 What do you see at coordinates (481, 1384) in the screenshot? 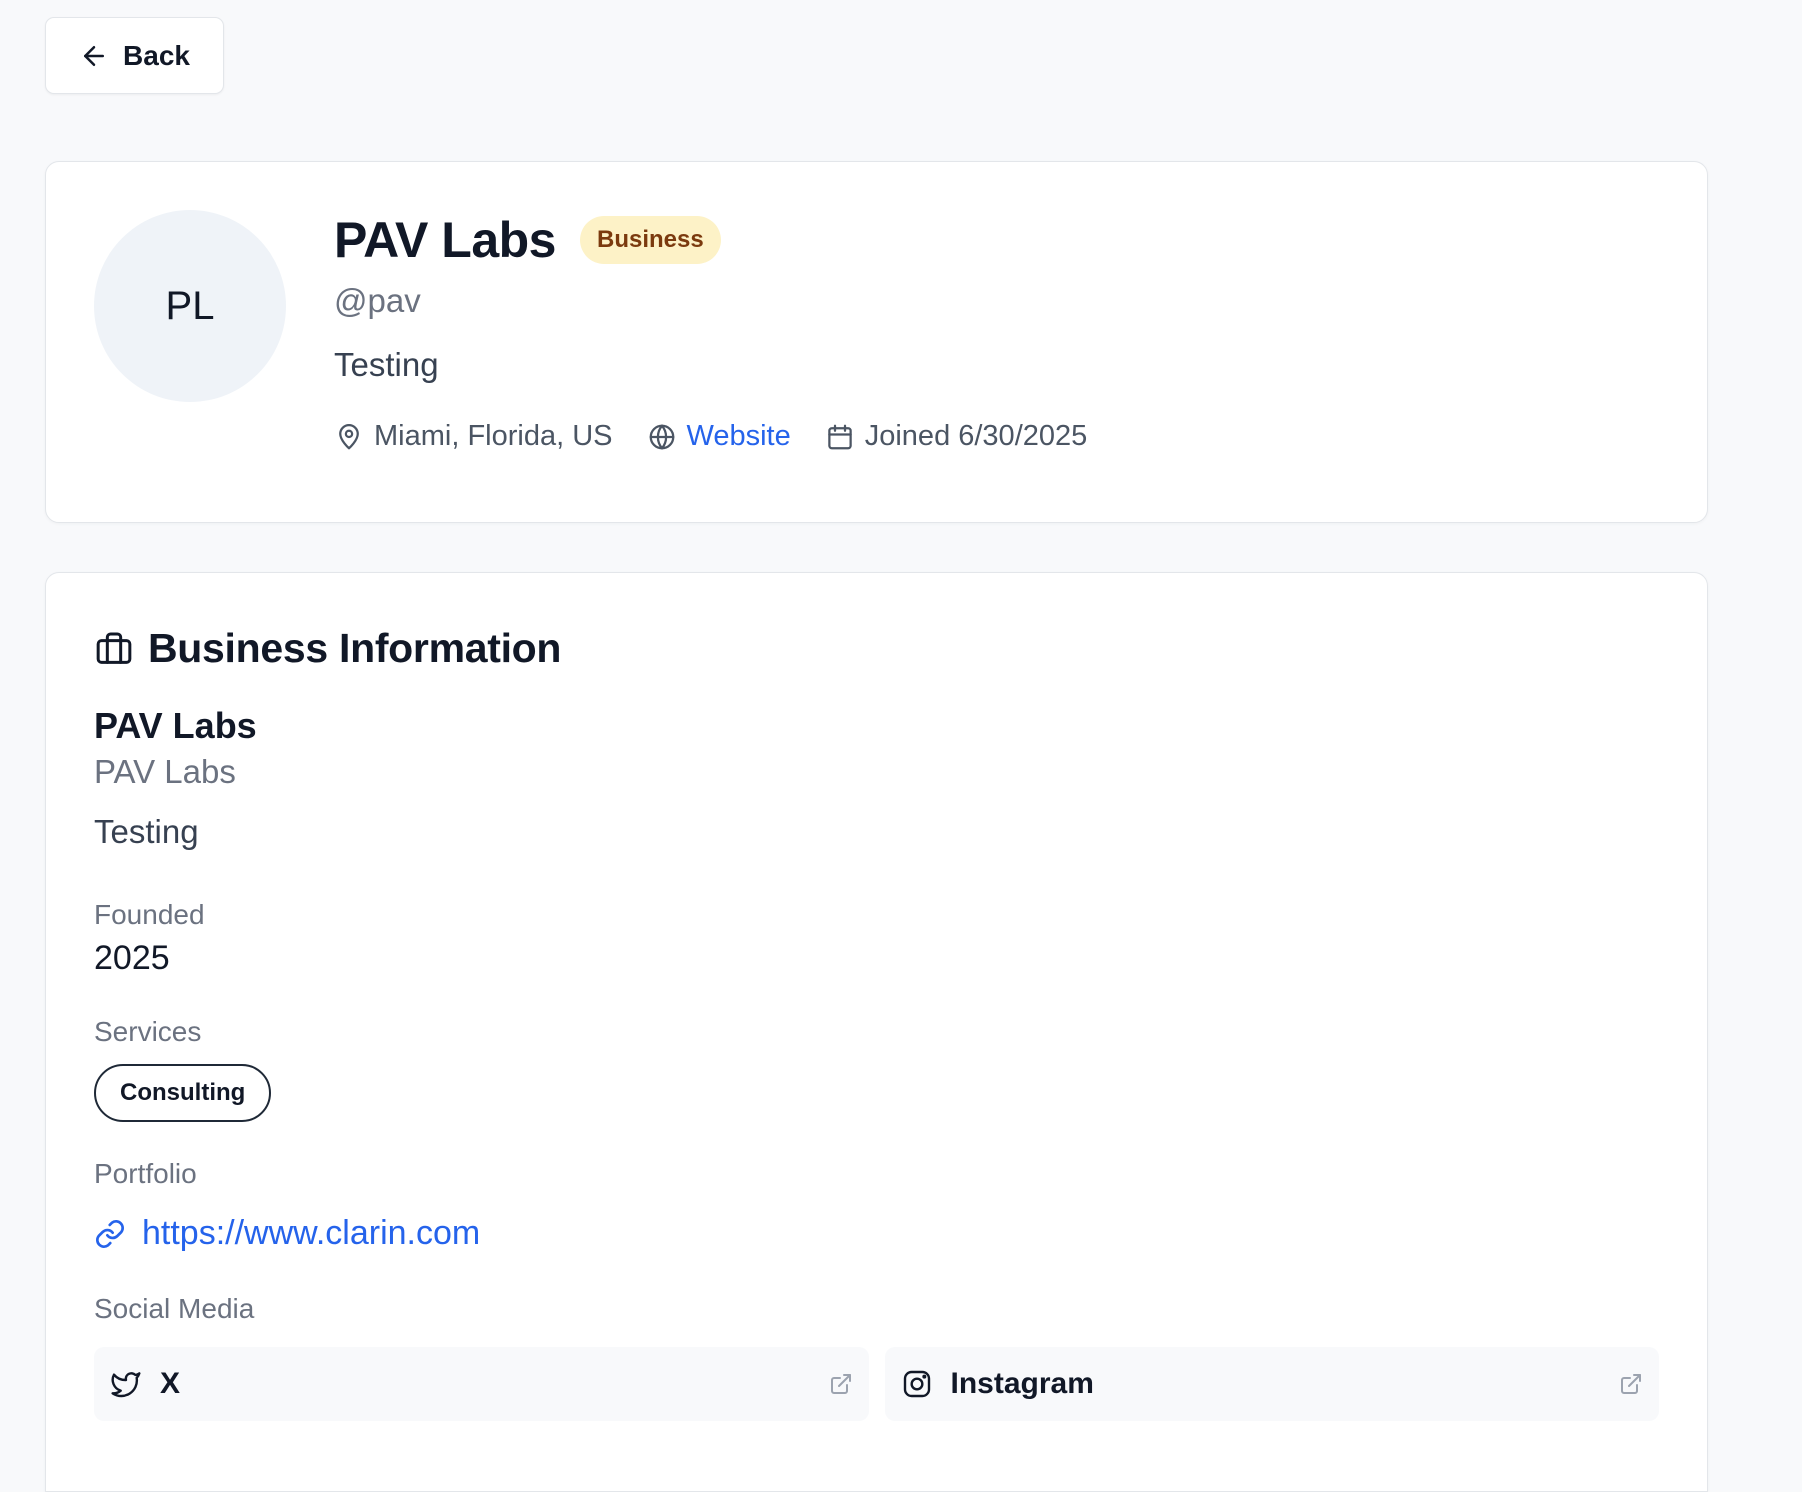
I see `social-item-x: X` at bounding box center [481, 1384].